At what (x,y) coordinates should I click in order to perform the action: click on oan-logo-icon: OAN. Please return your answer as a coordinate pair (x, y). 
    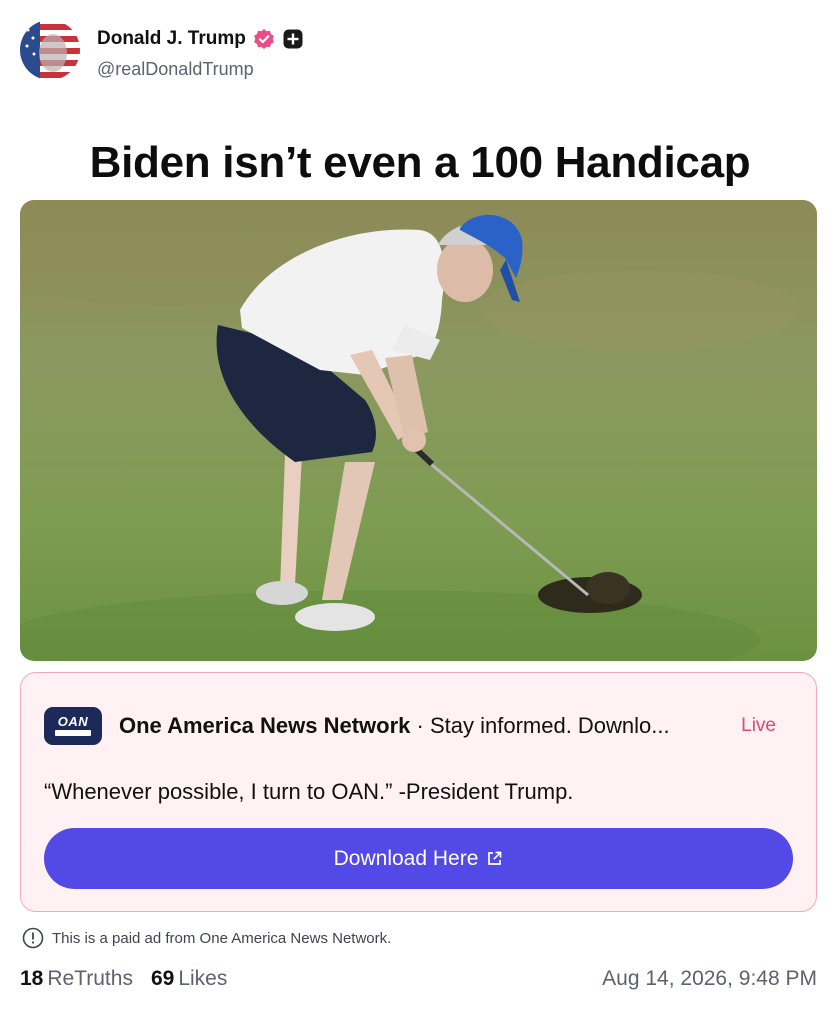
    Looking at the image, I should click on (73, 726).